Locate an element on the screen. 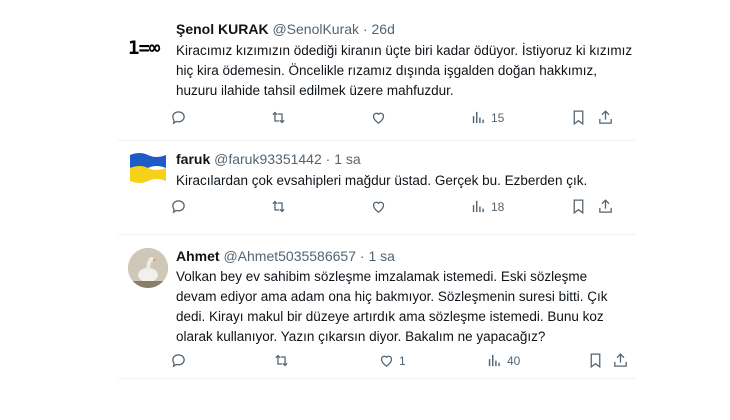 The height and width of the screenshot is (420, 730). avatar-logo-text: 1=∞ is located at coordinates (144, 48).